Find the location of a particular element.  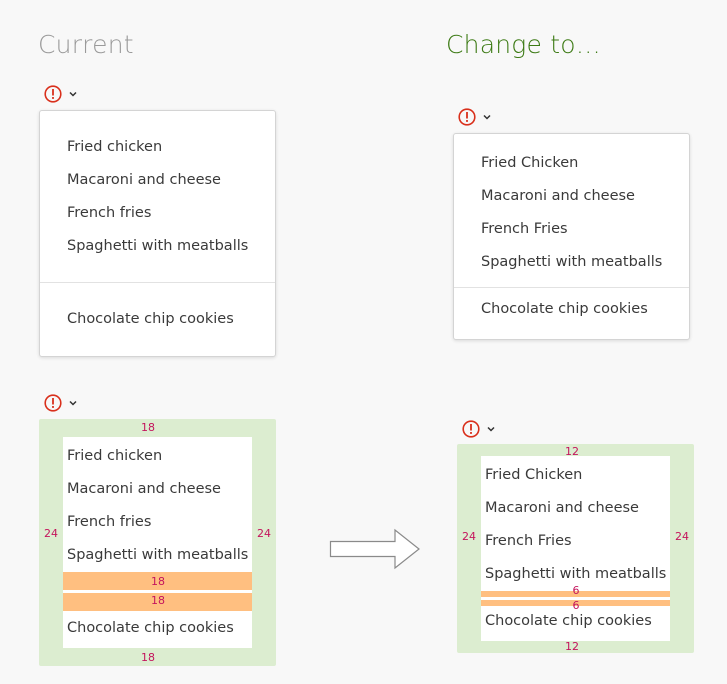

current-spec-trigger is located at coordinates (61, 403).